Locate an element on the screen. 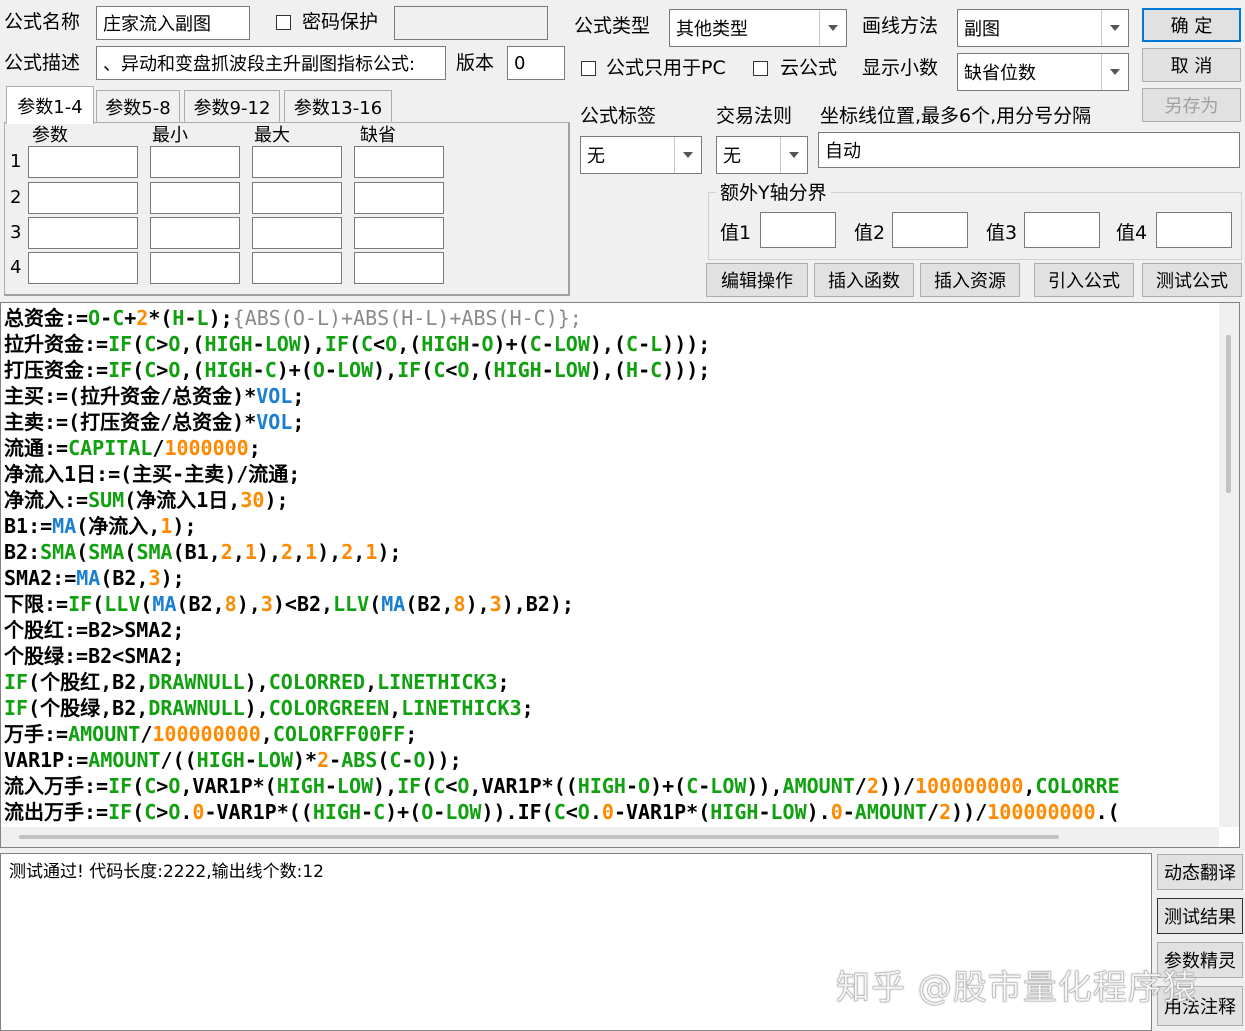 Image resolution: width=1245 pixels, height=1031 pixels. draw-method-select: 副图 is located at coordinates (1043, 28).